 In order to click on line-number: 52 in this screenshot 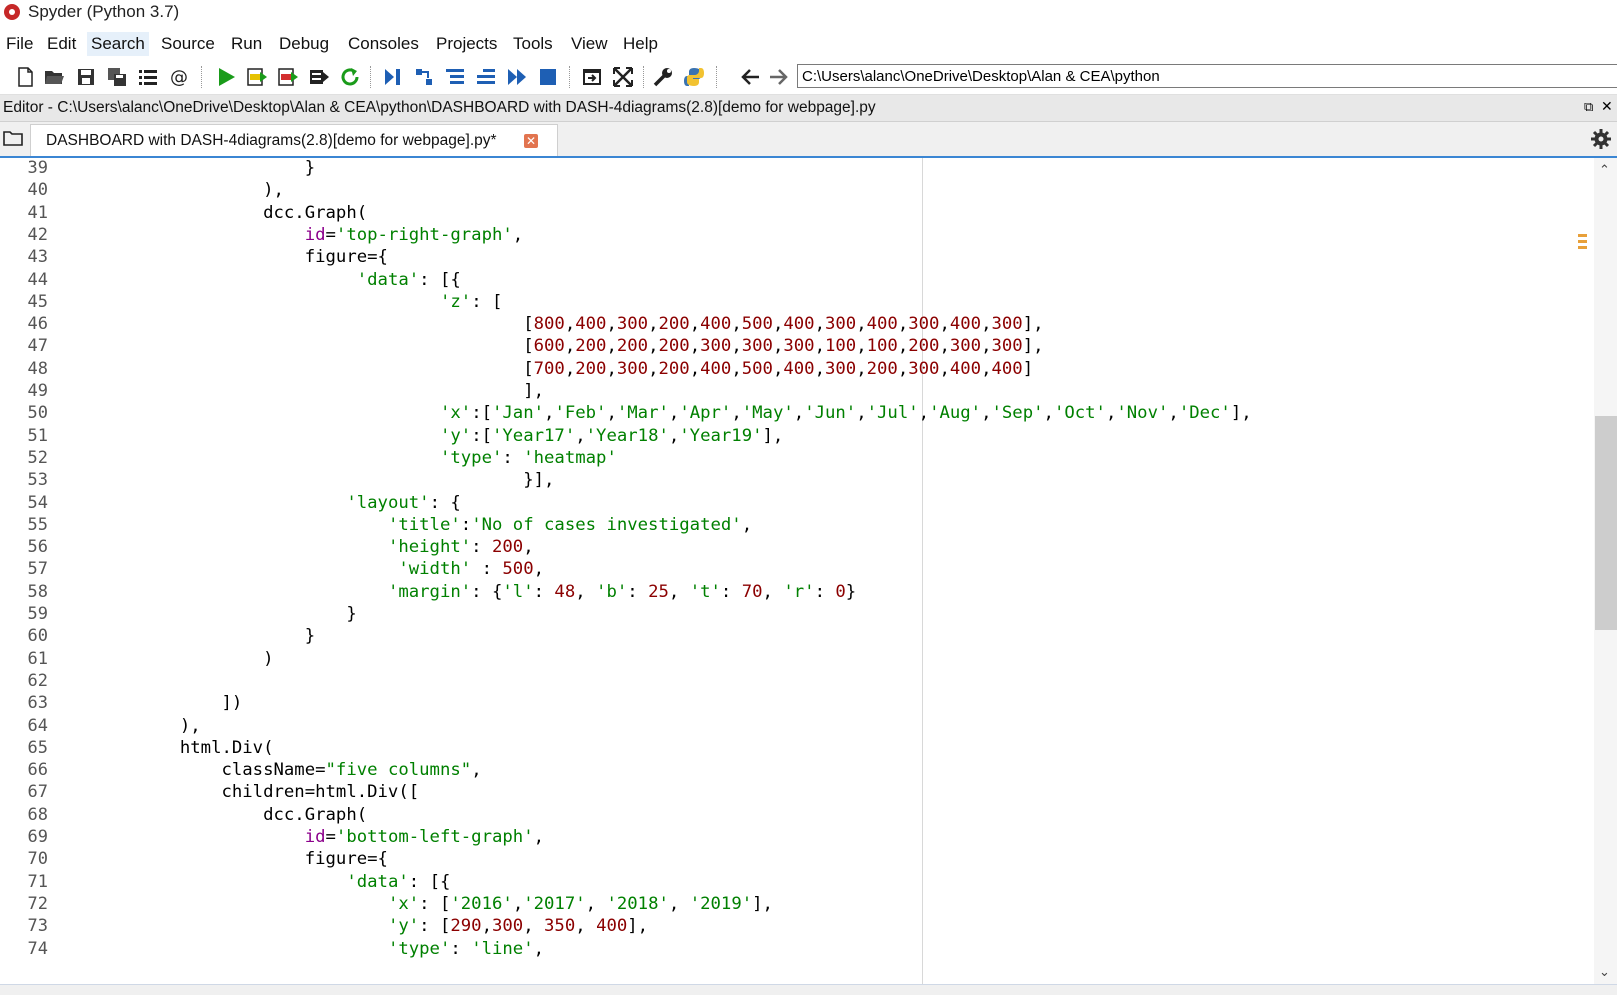, I will do `click(37, 457)`.